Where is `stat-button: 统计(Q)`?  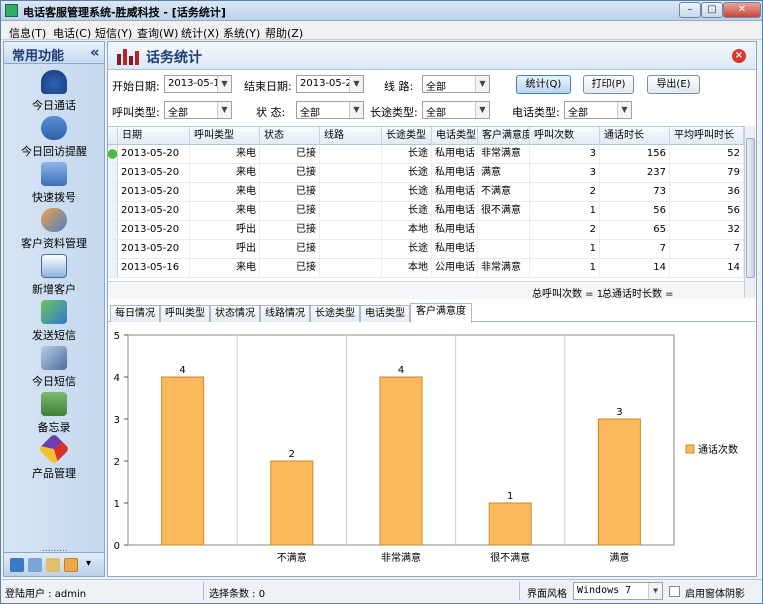
stat-button: 统计(Q) is located at coordinates (543, 84).